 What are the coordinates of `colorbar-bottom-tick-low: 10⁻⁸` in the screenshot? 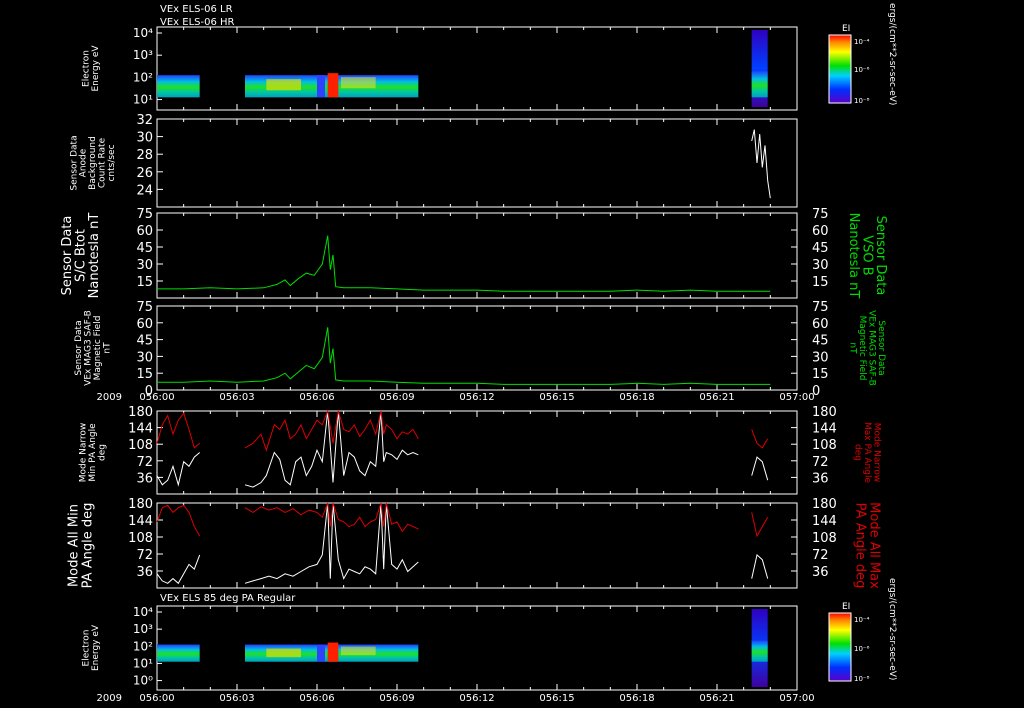 It's located at (862, 679).